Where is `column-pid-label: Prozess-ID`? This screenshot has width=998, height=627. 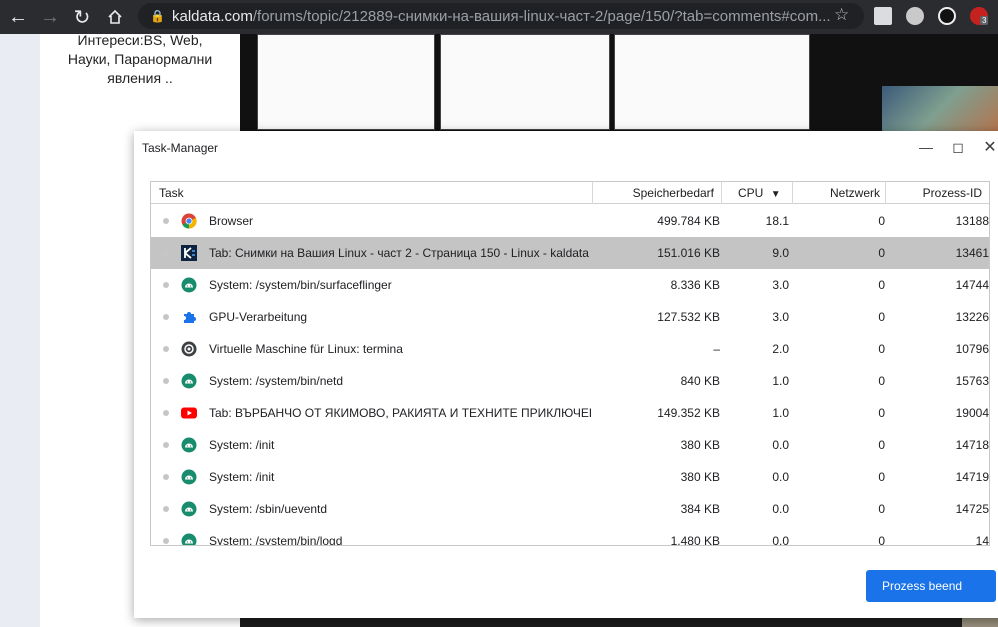 column-pid-label: Prozess-ID is located at coordinates (952, 193).